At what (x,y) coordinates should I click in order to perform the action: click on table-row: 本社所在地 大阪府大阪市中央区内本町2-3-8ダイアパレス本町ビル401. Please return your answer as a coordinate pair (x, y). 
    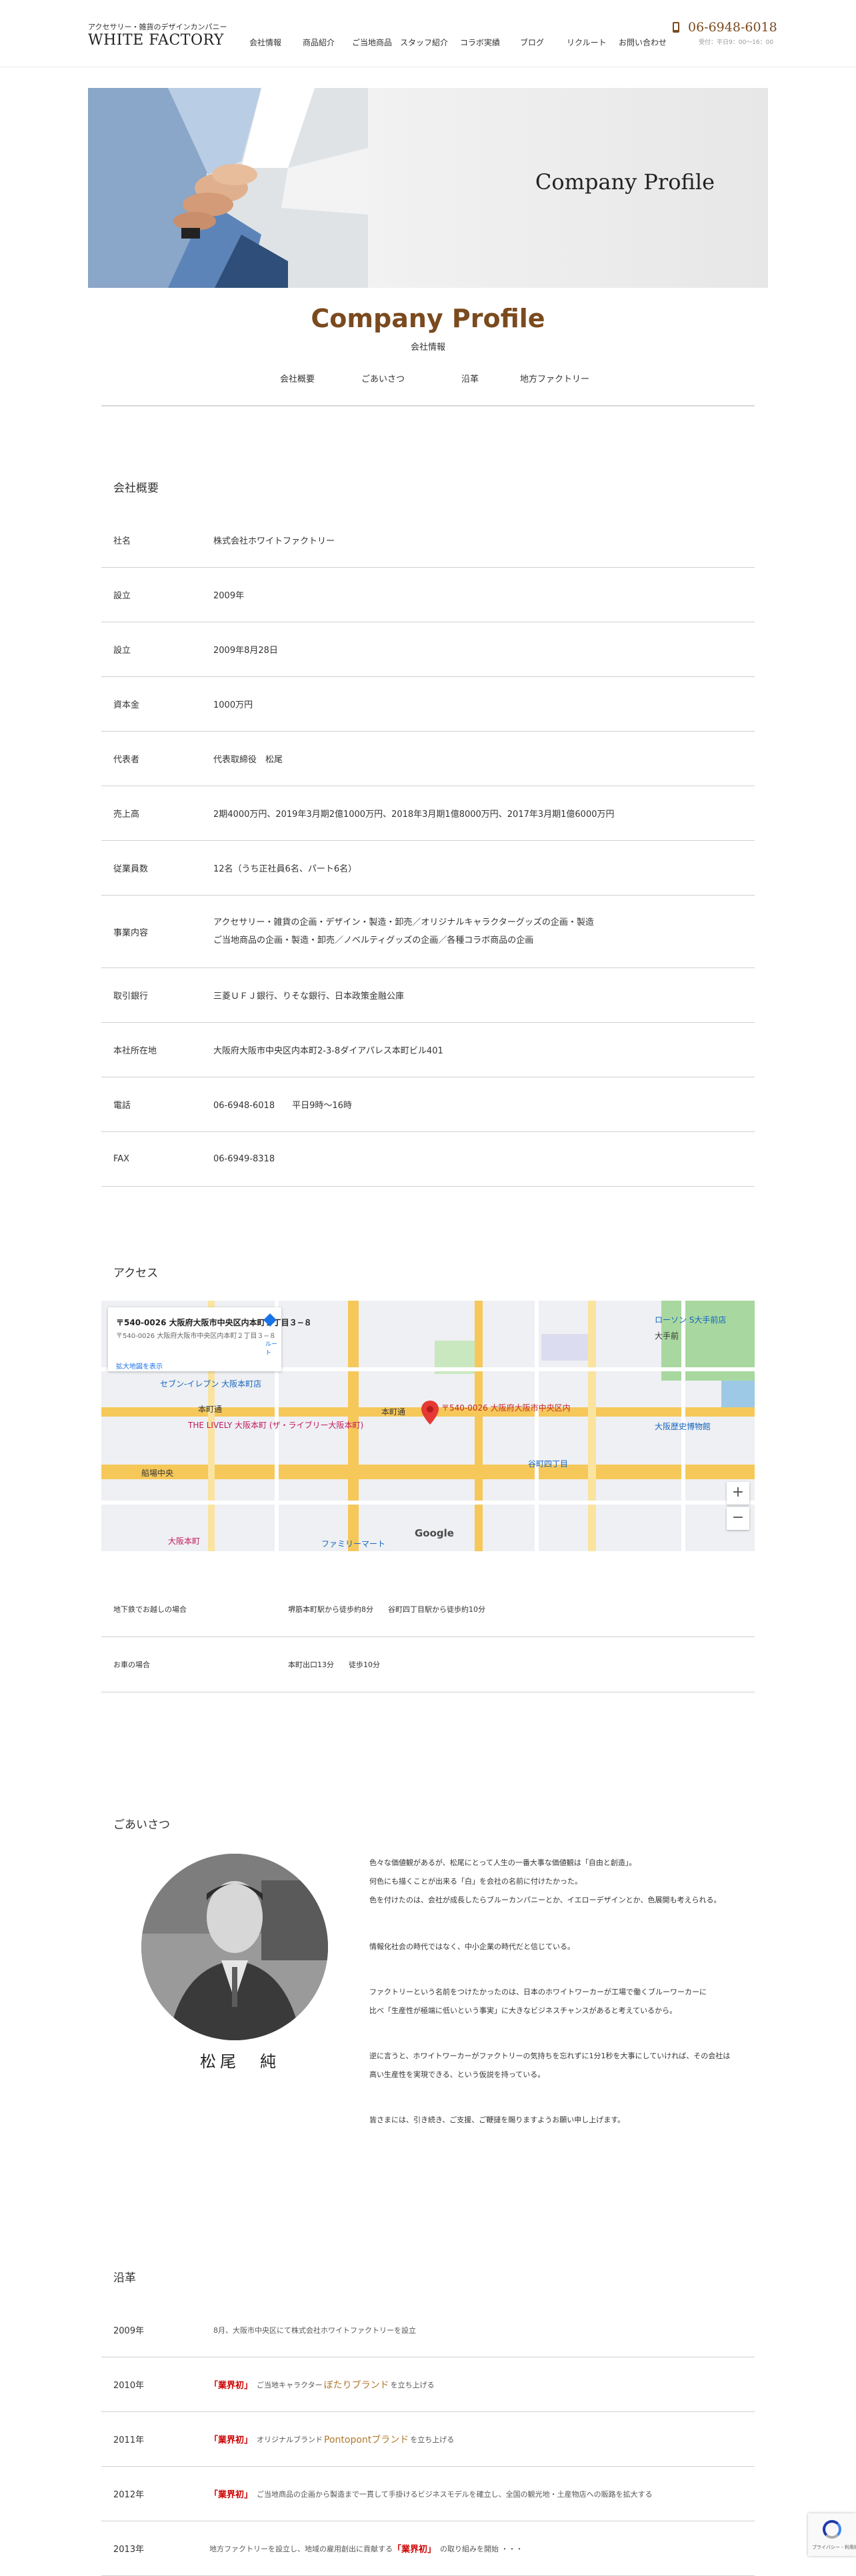
    Looking at the image, I should click on (428, 1050).